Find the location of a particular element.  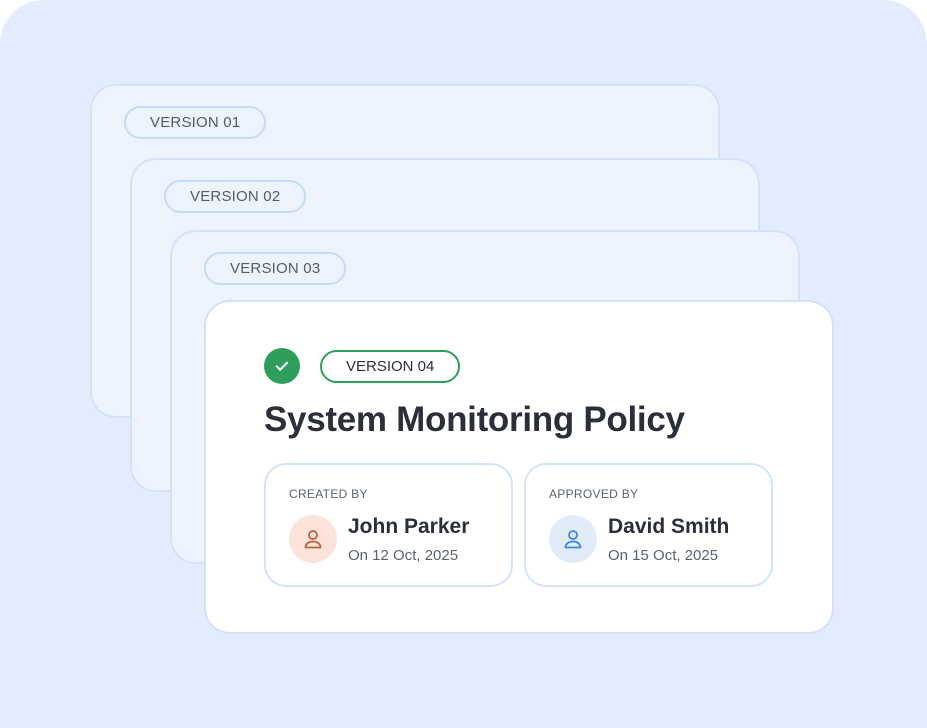

approved-date: On 15 Oct, 2025 is located at coordinates (663, 555).